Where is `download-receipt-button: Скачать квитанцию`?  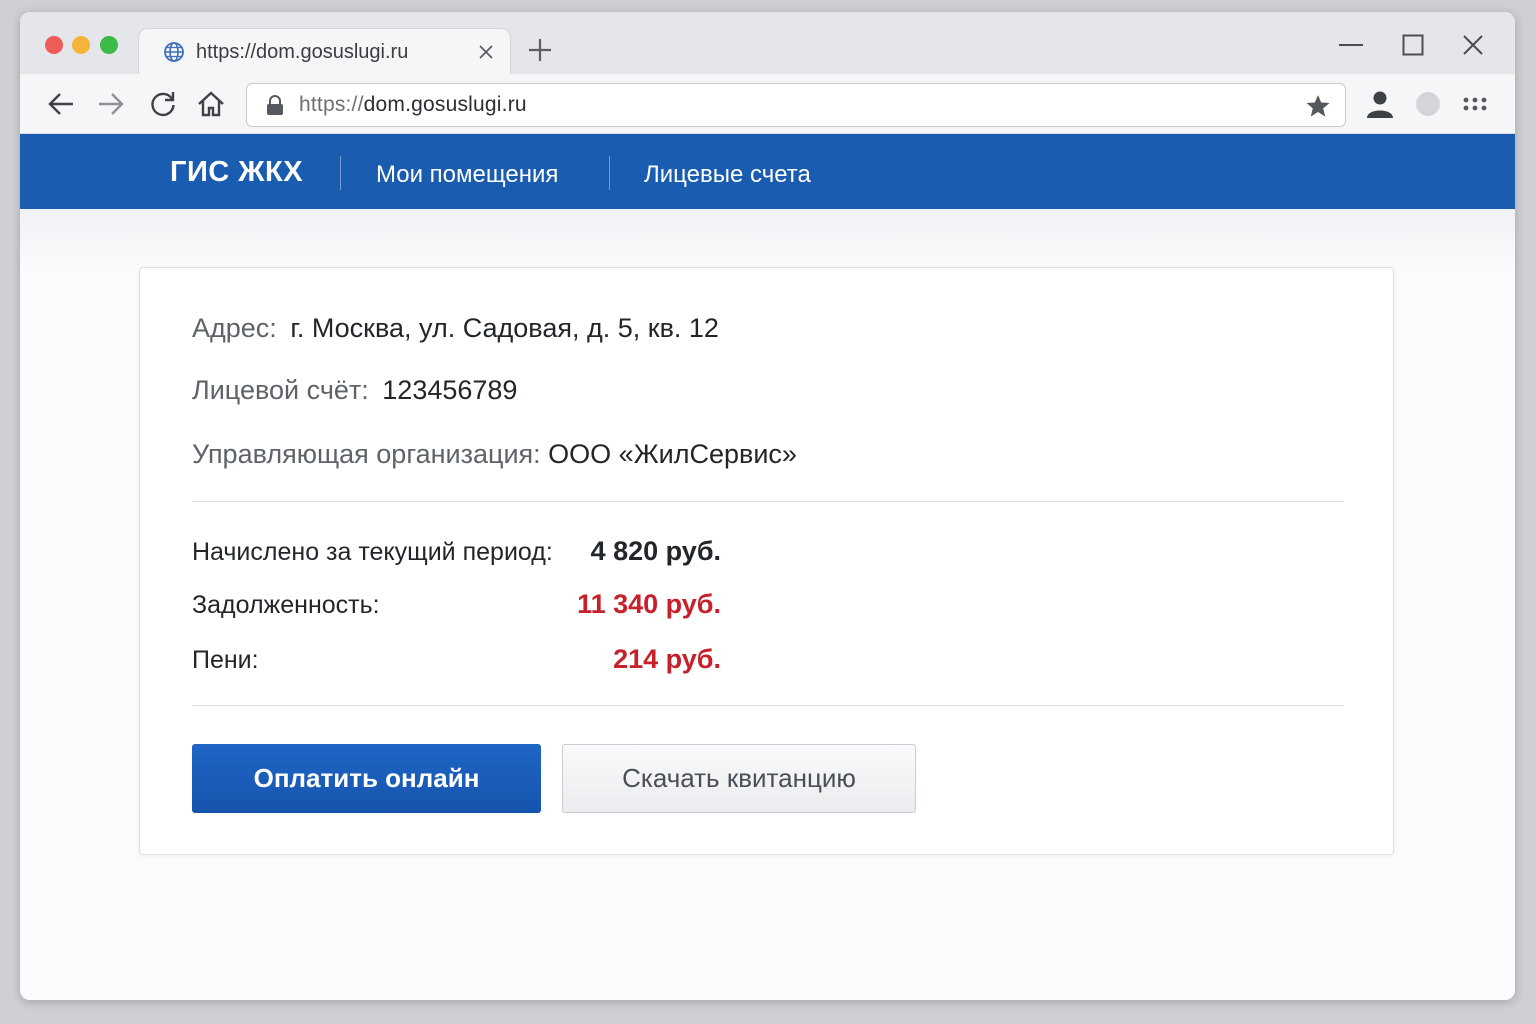
download-receipt-button: Скачать квитанцию is located at coordinates (739, 778).